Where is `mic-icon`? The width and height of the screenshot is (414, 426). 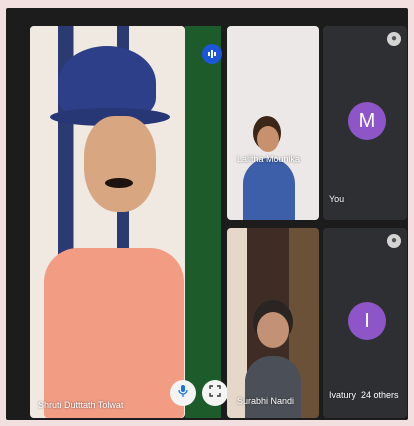 mic-icon is located at coordinates (183, 393).